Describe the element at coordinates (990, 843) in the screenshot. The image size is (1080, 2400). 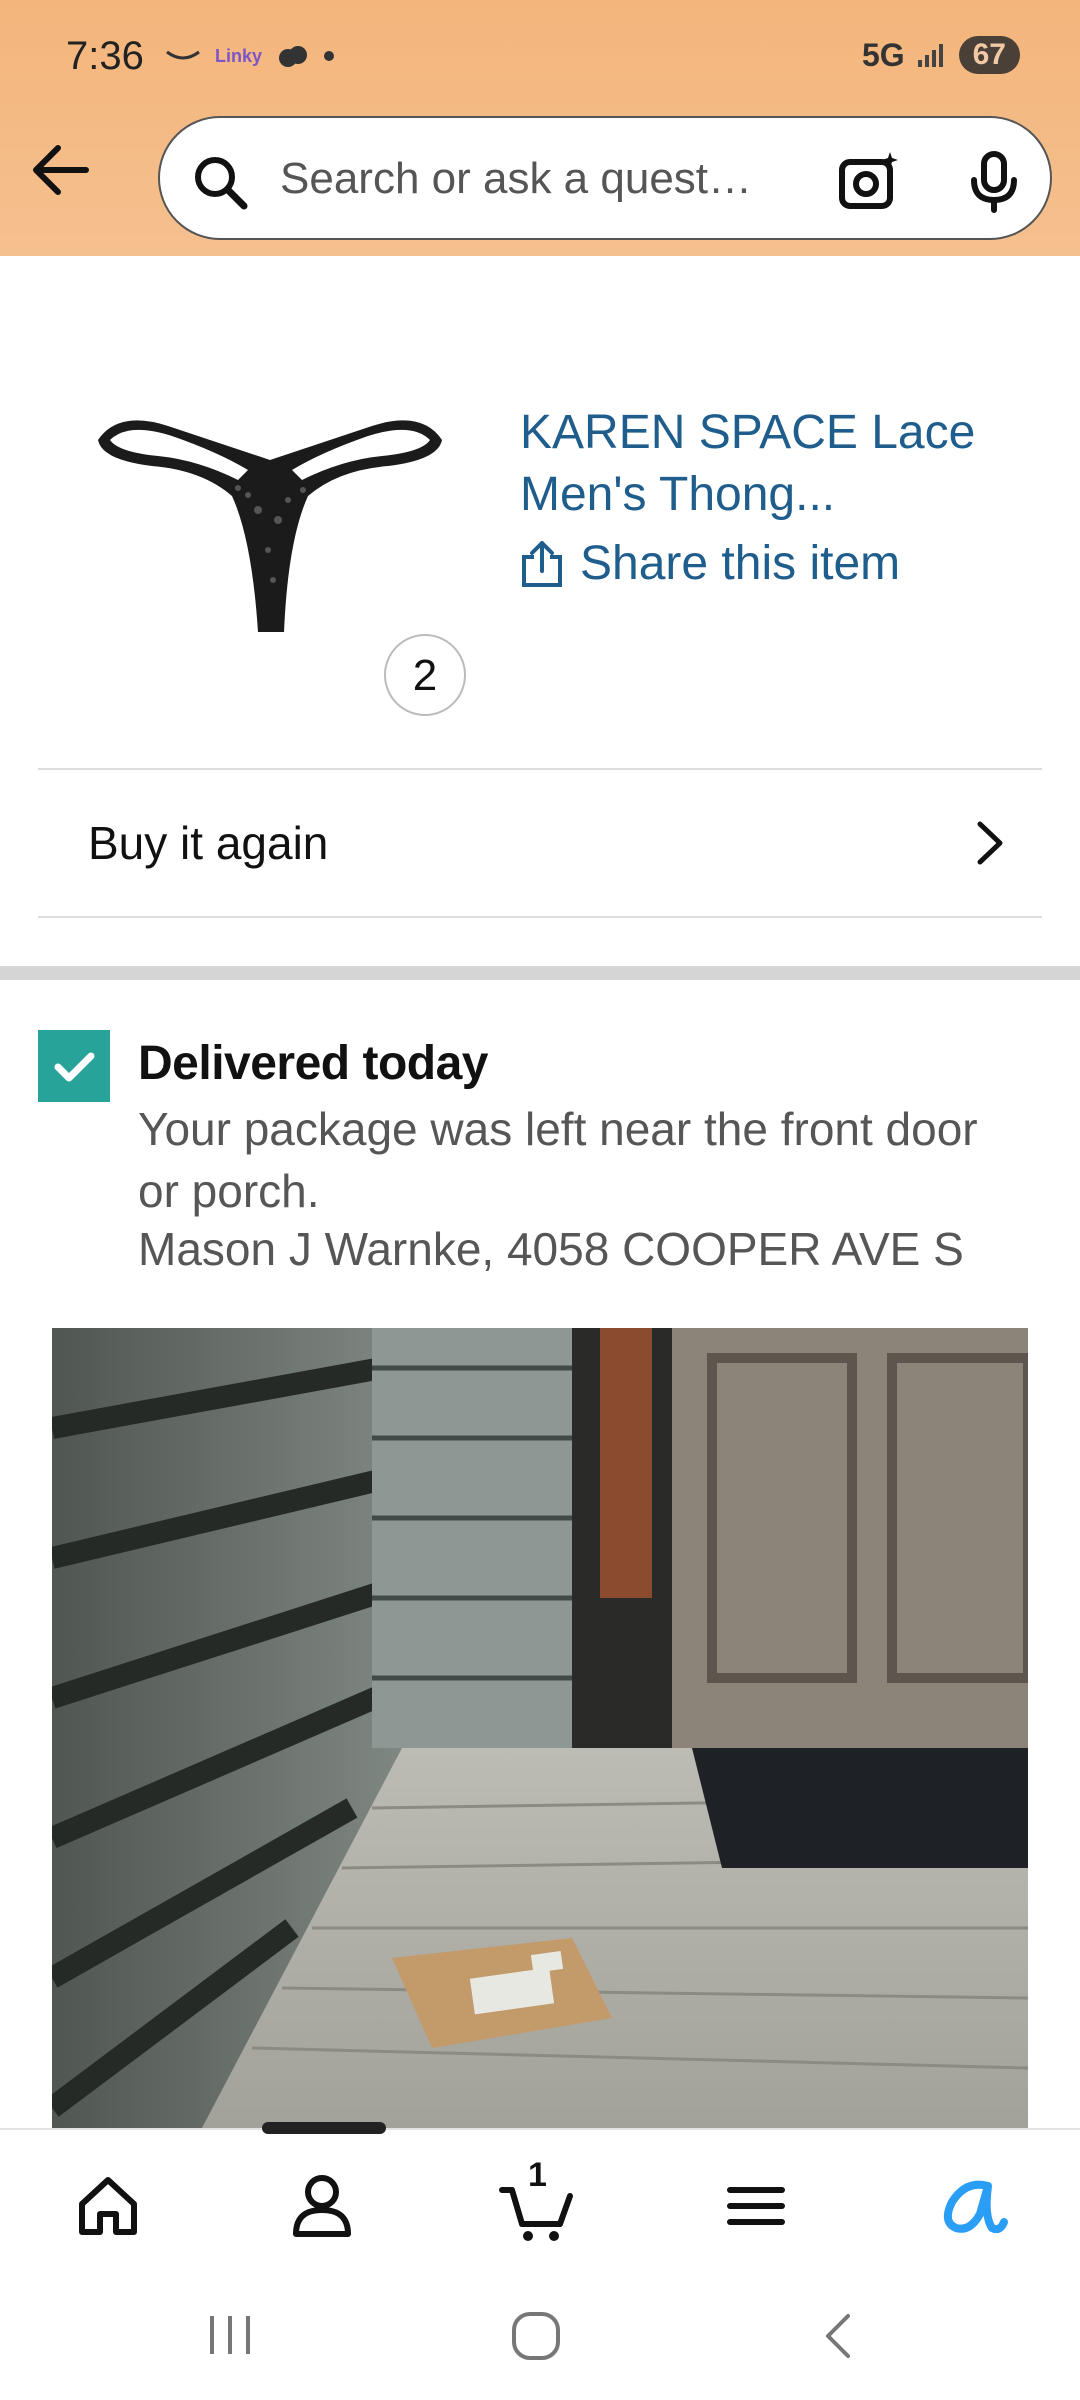
I see `chevron-right-icon` at that location.